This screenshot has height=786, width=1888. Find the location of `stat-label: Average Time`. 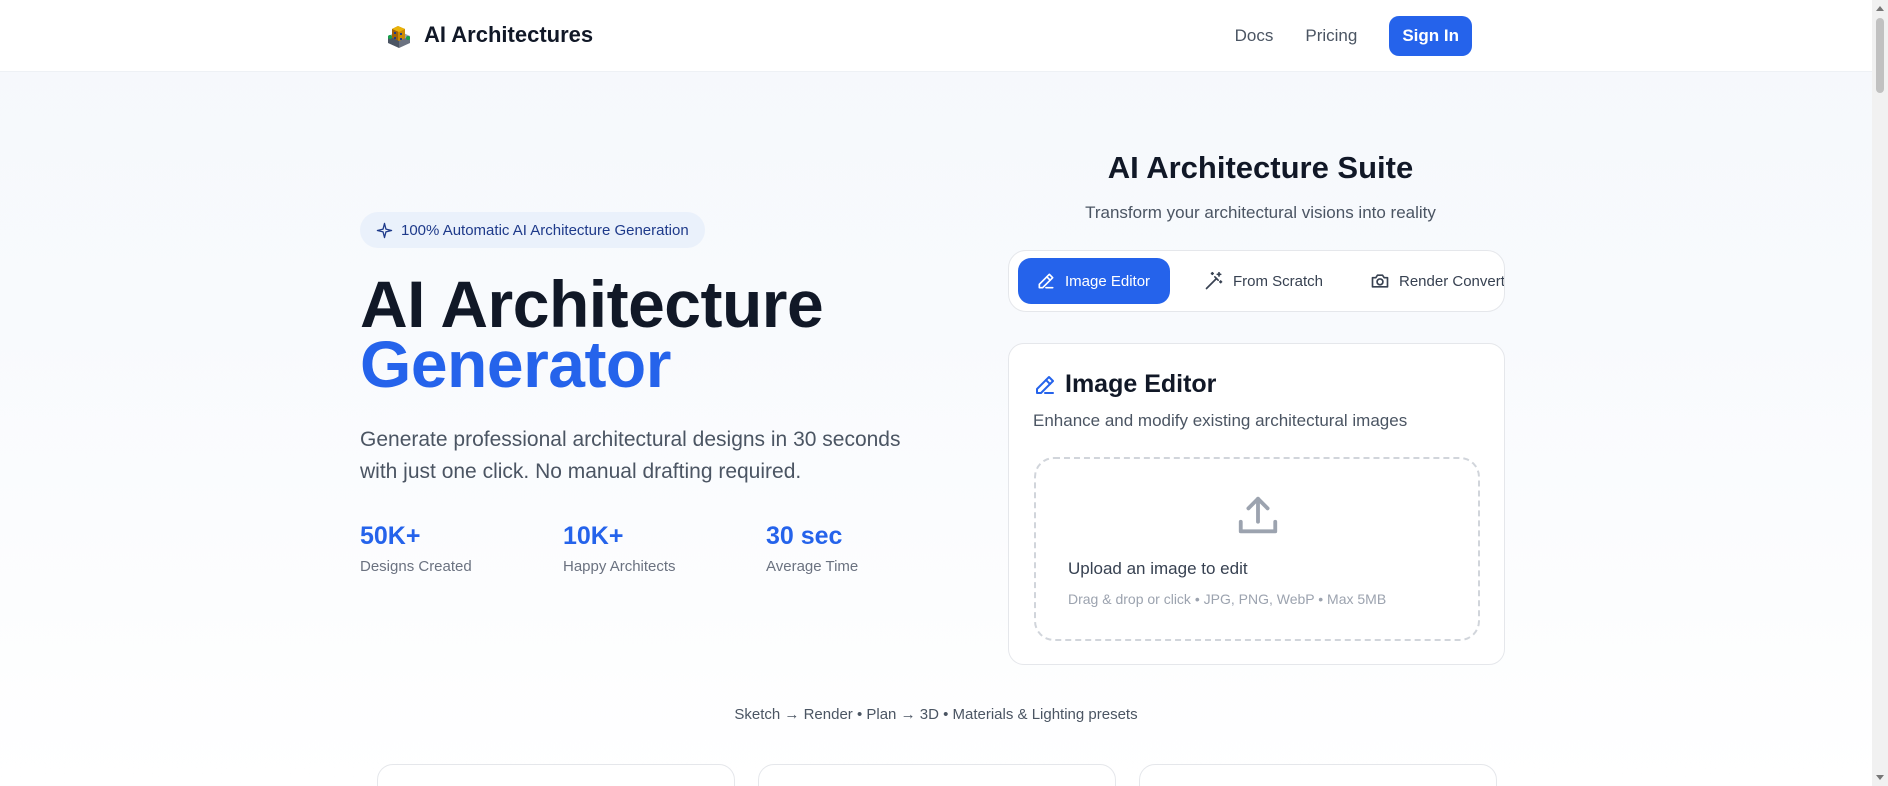

stat-label: Average Time is located at coordinates (812, 566).